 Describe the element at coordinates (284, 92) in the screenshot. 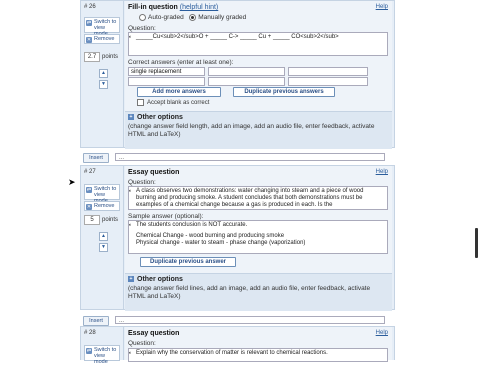

I see `duplicate-answers-button: Duplicate previous answers` at that location.